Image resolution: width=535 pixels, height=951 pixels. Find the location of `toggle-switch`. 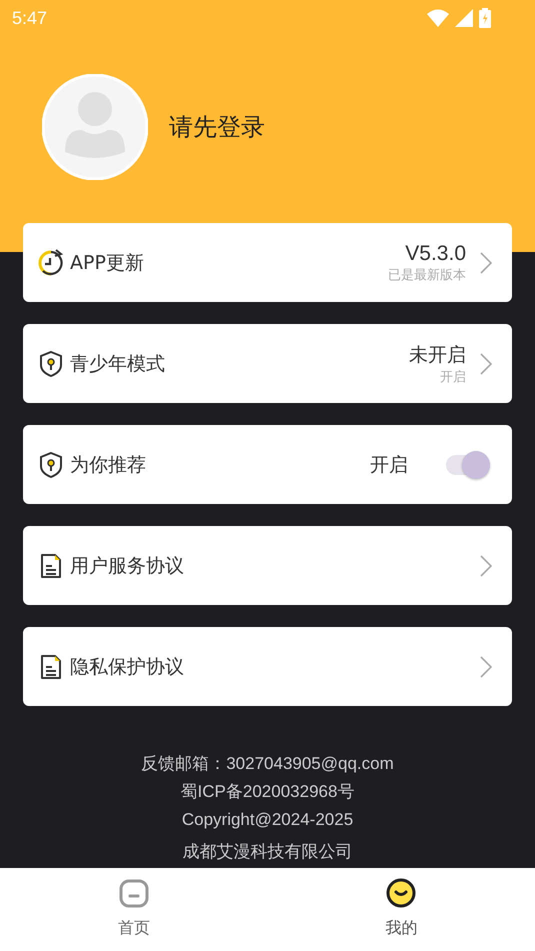

toggle-switch is located at coordinates (468, 464).